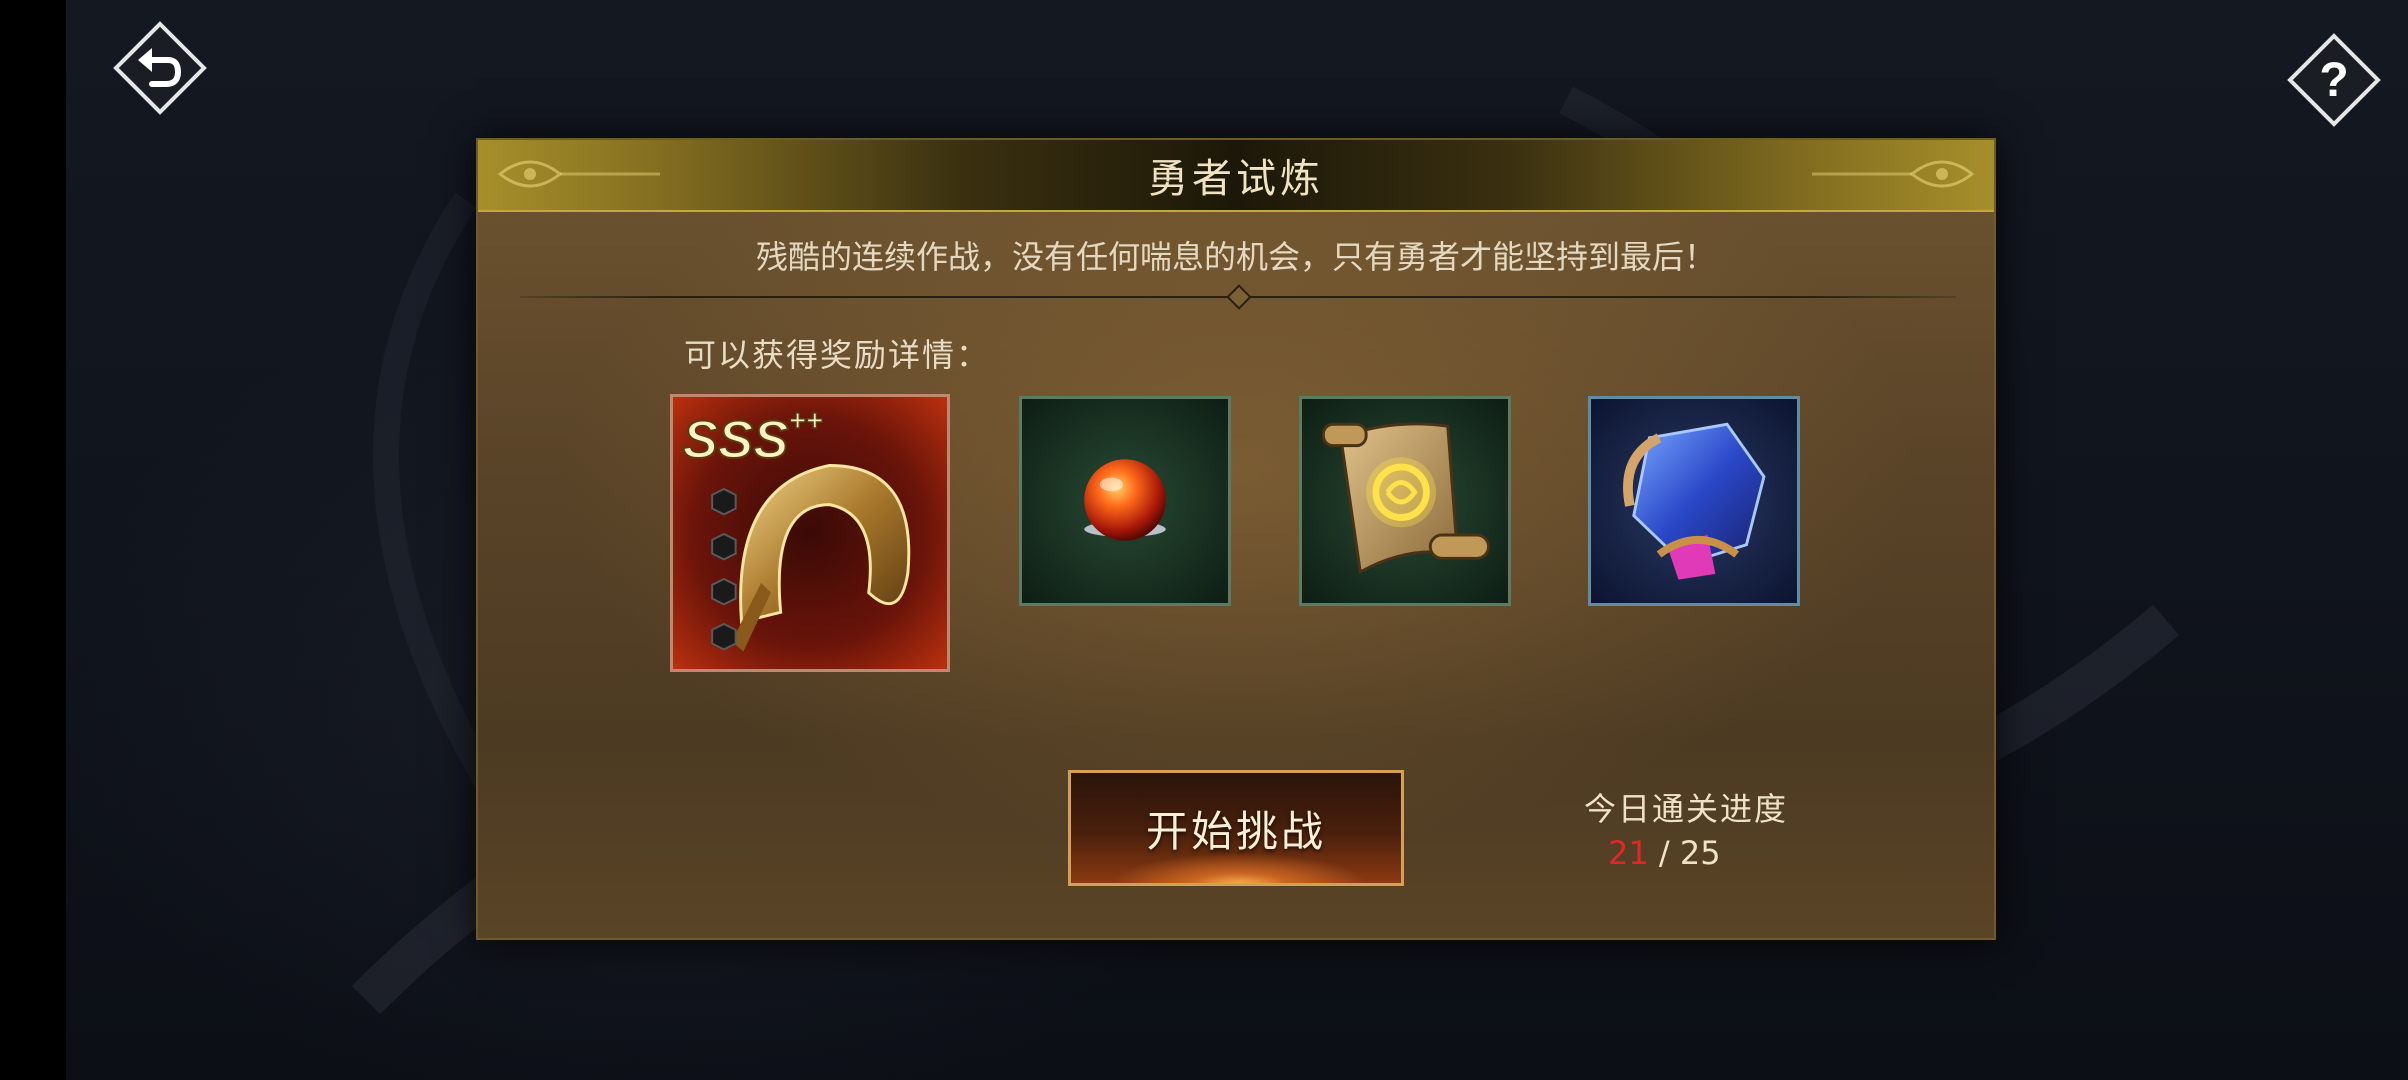  What do you see at coordinates (1235, 831) in the screenshot?
I see `start-challenge-label: 开始挑战` at bounding box center [1235, 831].